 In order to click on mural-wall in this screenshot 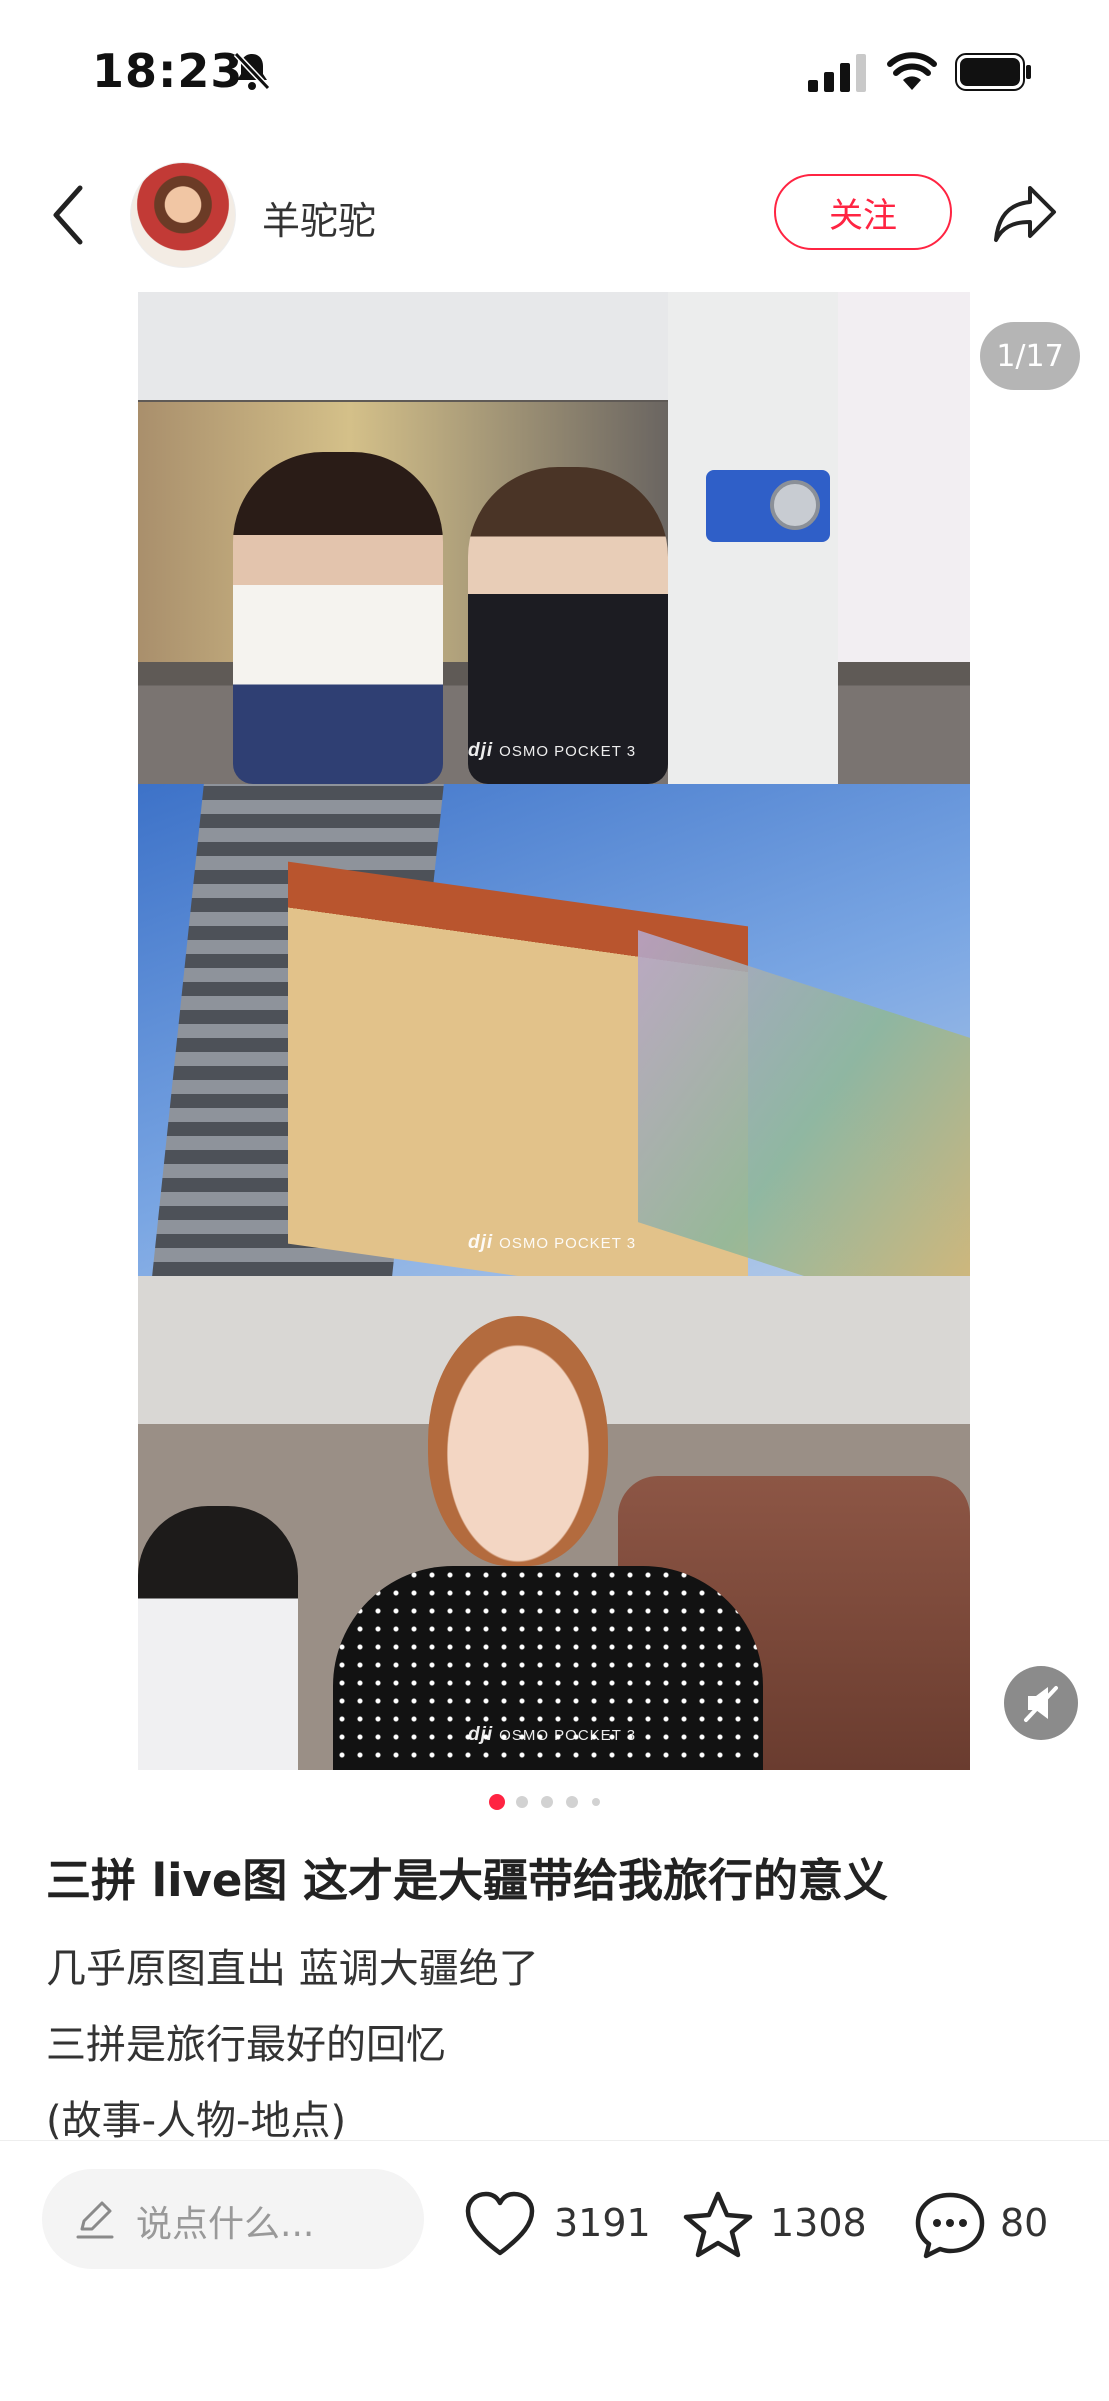, I will do `click(804, 1103)`.